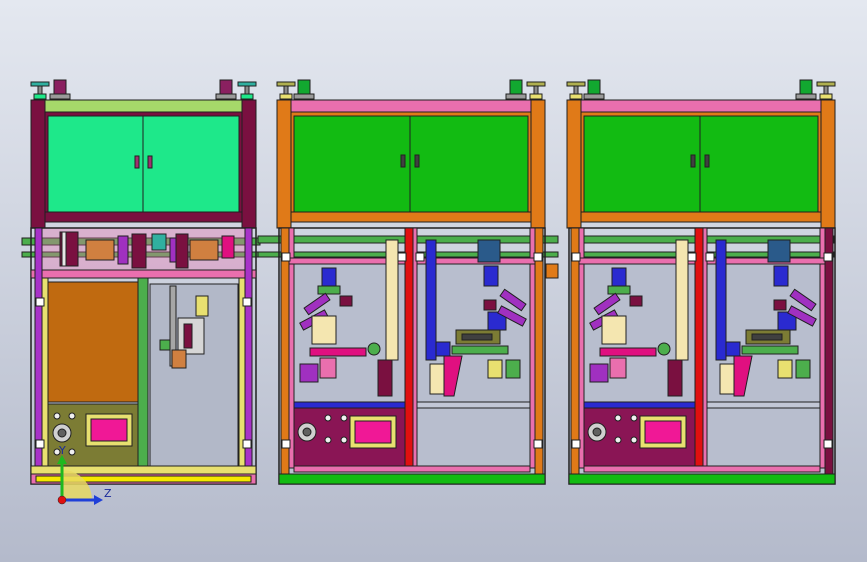 This screenshot has height=562, width=867. What do you see at coordinates (469, 164) in the screenshot?
I see `machine-2-cabinet-door-right` at bounding box center [469, 164].